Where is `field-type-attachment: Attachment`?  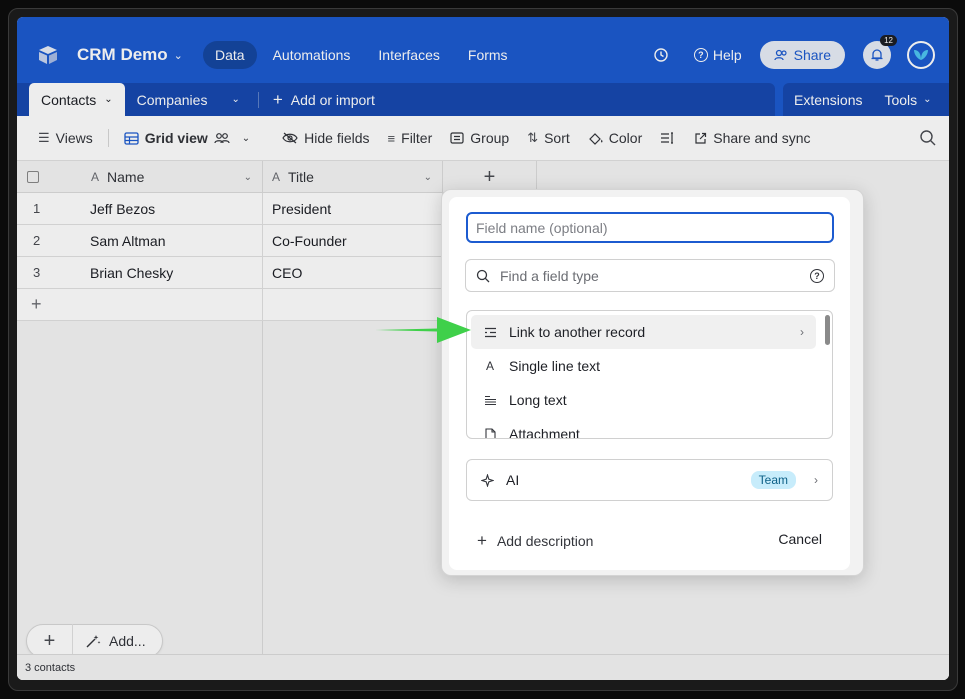
field-type-attachment: Attachment is located at coordinates (643, 428).